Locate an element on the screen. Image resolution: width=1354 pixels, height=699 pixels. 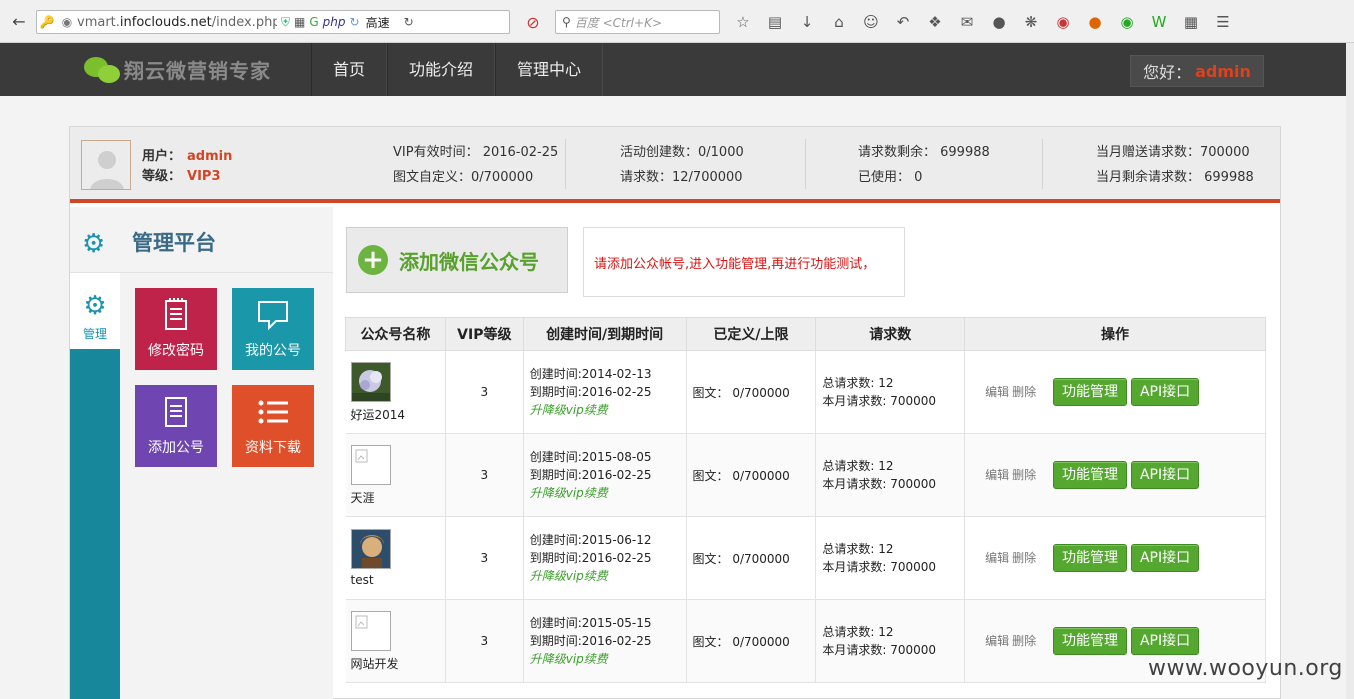
block-icon: ⊘ is located at coordinates (533, 22).